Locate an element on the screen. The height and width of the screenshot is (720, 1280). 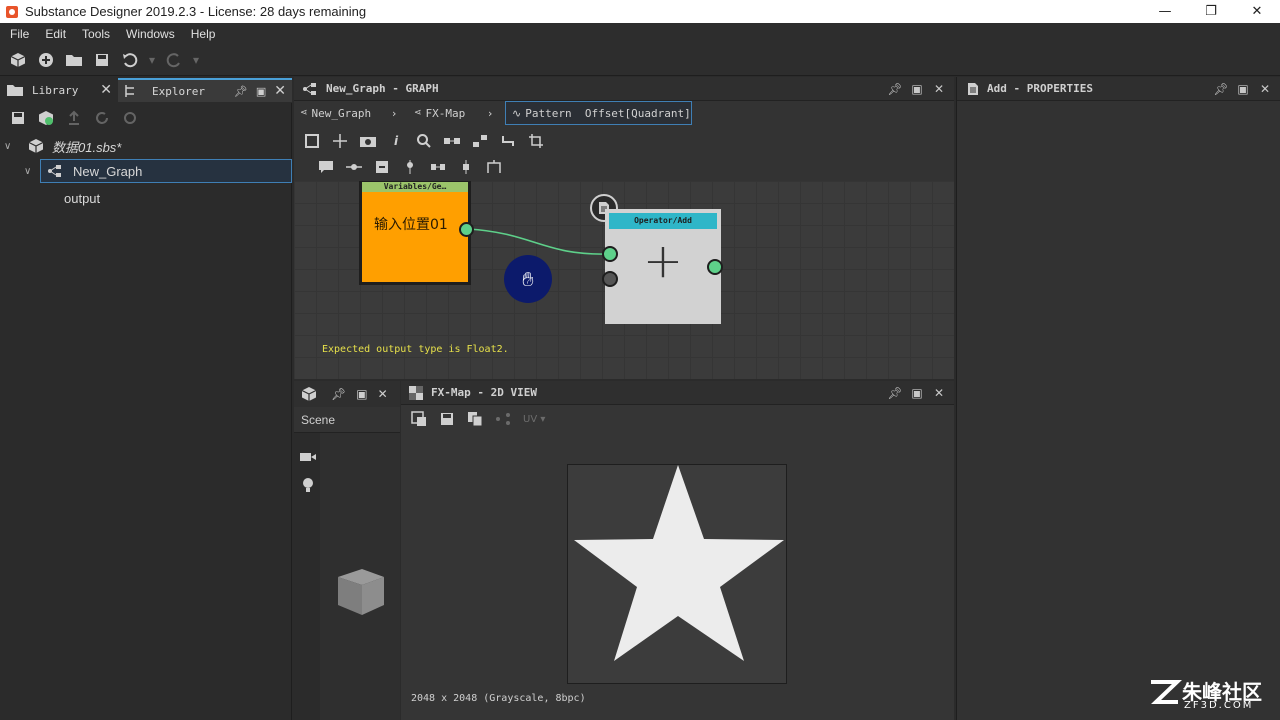
texture-preview is located at coordinates (677, 574).